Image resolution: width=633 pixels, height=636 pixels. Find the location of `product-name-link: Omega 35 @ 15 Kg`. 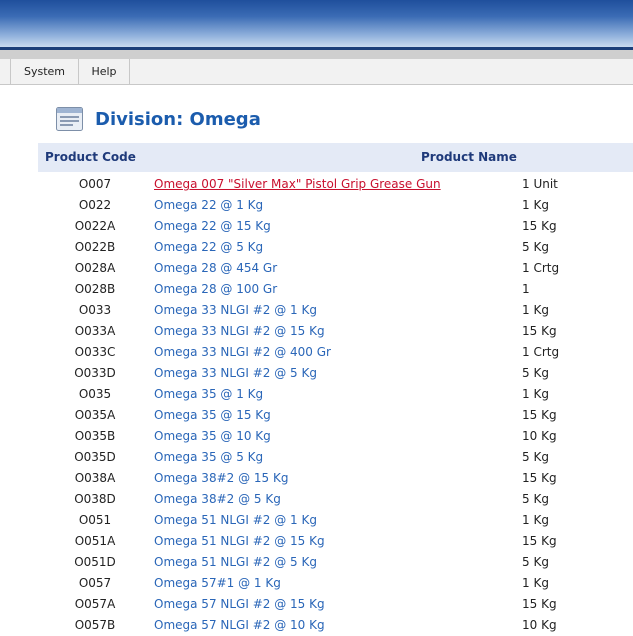

product-name-link: Omega 35 @ 15 Kg is located at coordinates (212, 415).